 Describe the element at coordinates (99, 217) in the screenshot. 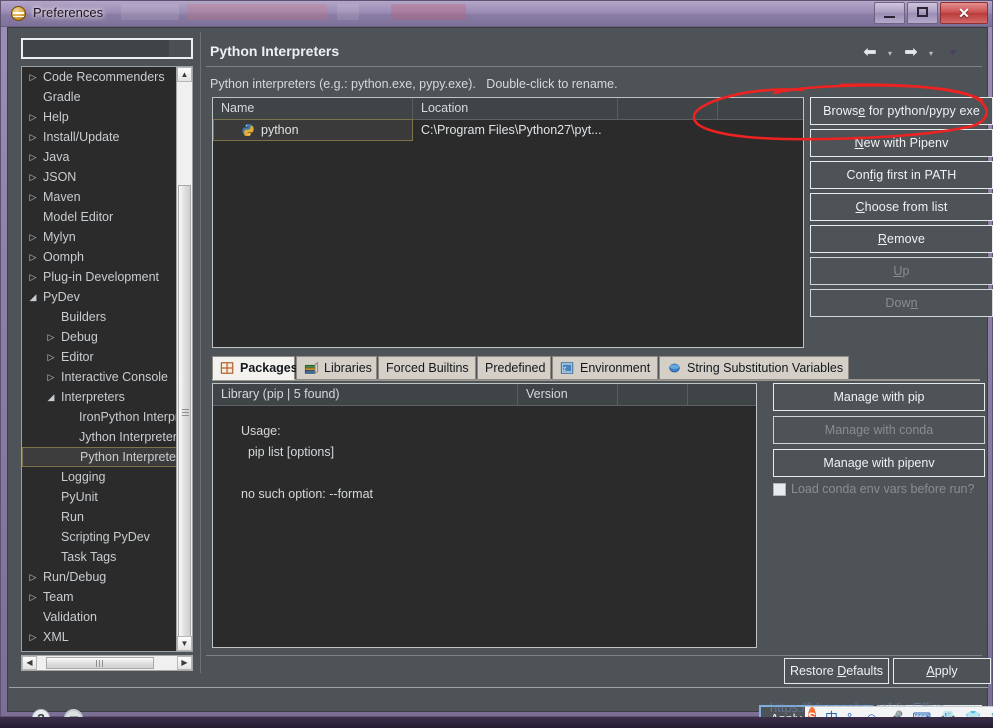

I see `sidebar-item-model-editor: Model Editor` at that location.